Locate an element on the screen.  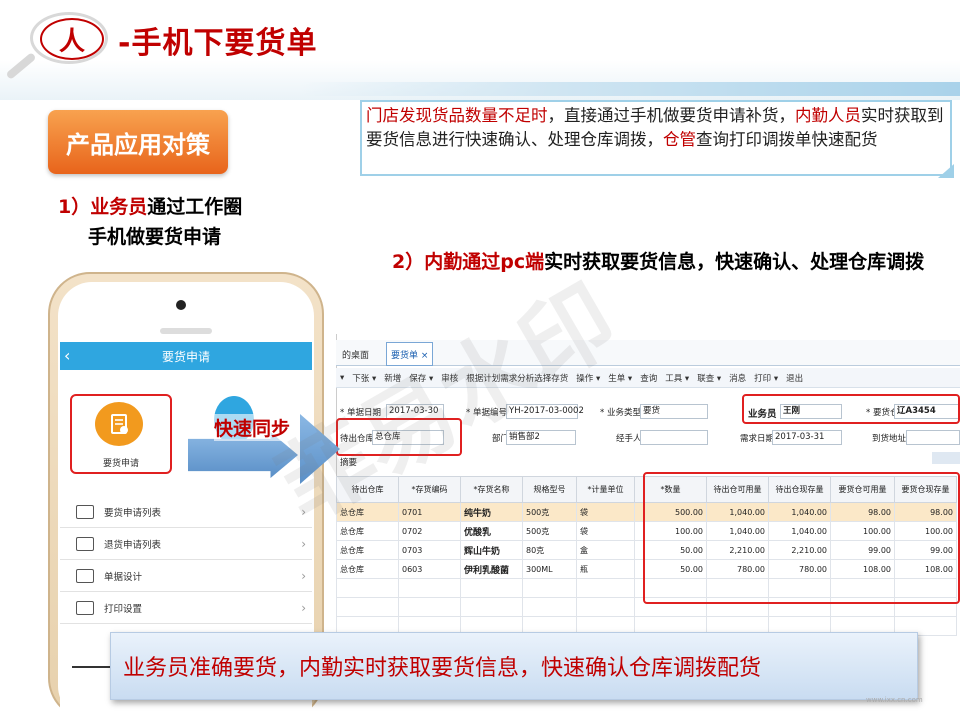
toolbar-item: 联查 ▾ is located at coordinates (709, 378).